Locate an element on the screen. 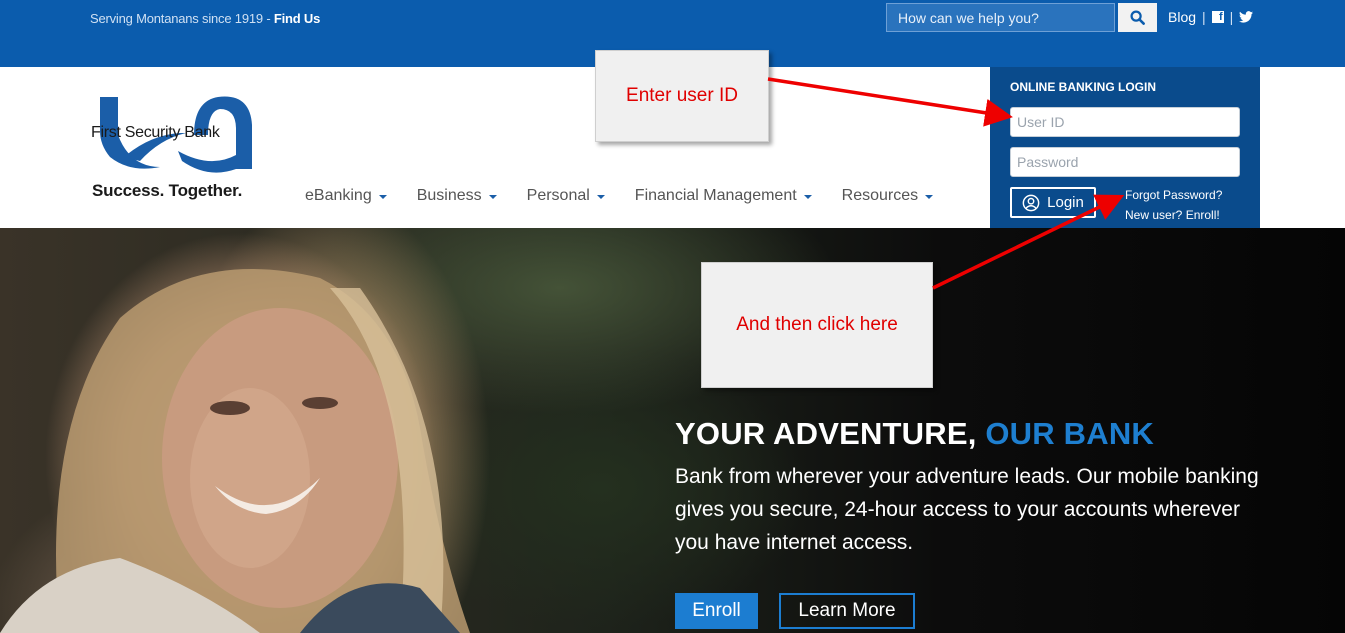  nav-item-label: Business is located at coordinates (449, 195).